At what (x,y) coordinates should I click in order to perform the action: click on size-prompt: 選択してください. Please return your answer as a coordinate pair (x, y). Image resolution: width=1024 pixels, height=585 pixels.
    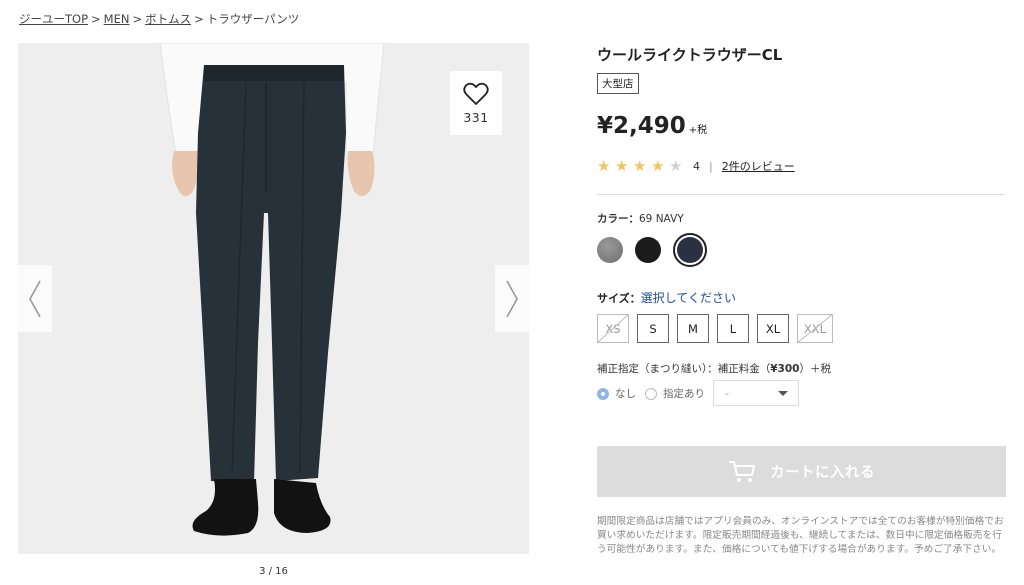
    Looking at the image, I should click on (688, 298).